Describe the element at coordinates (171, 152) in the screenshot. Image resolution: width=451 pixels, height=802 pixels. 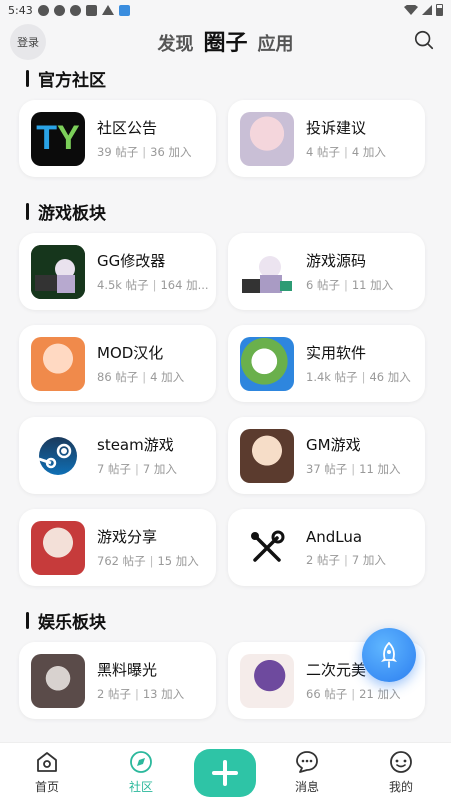
I see `join-count: 36 加入` at that location.